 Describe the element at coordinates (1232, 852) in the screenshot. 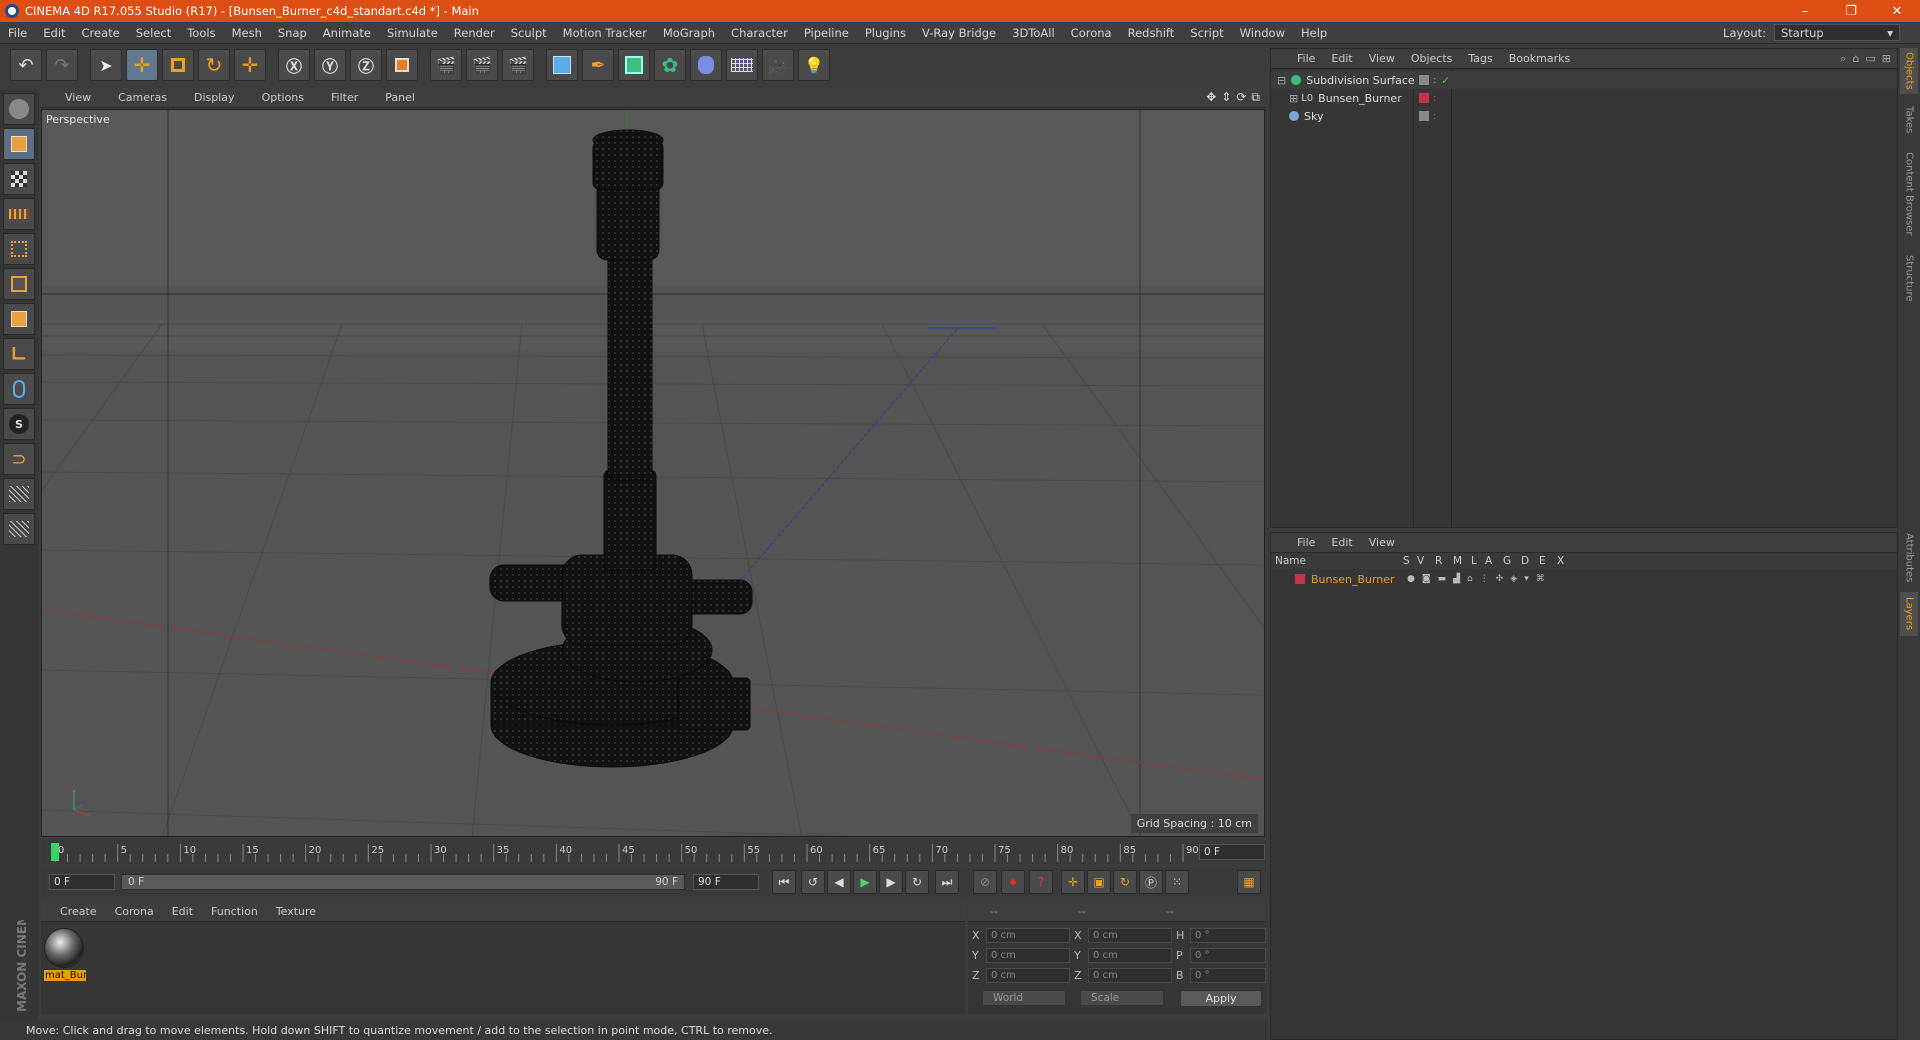

I see `current-frame-field: 0 F` at that location.